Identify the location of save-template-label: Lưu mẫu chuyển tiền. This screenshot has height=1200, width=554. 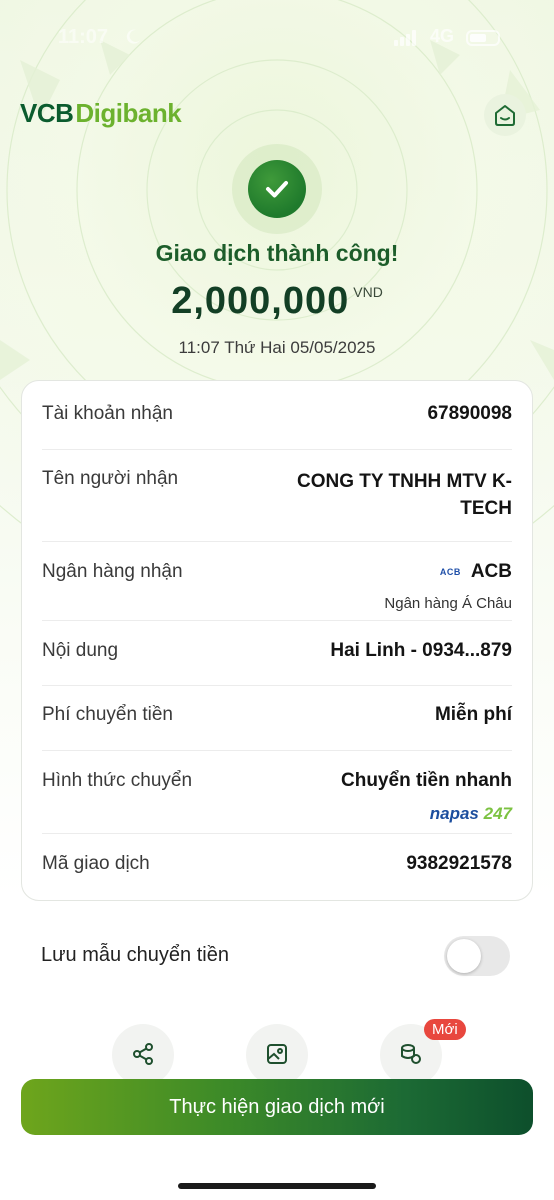
(135, 955).